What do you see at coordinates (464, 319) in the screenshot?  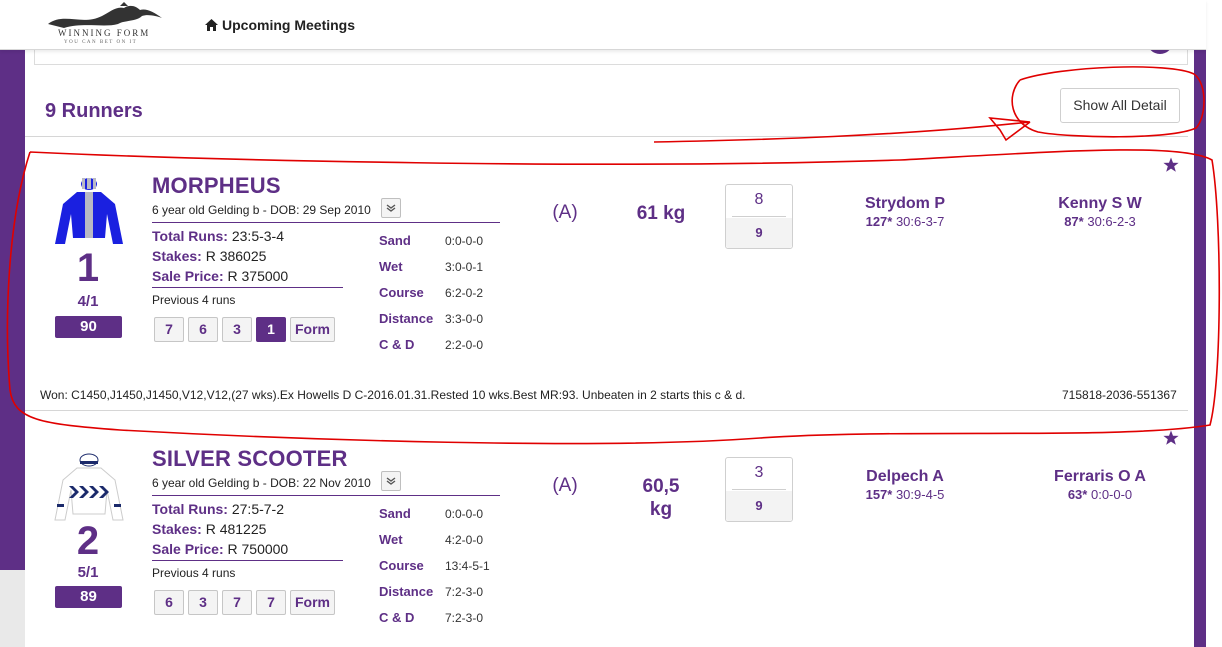 I see `condition-value: 3:3-0-0` at bounding box center [464, 319].